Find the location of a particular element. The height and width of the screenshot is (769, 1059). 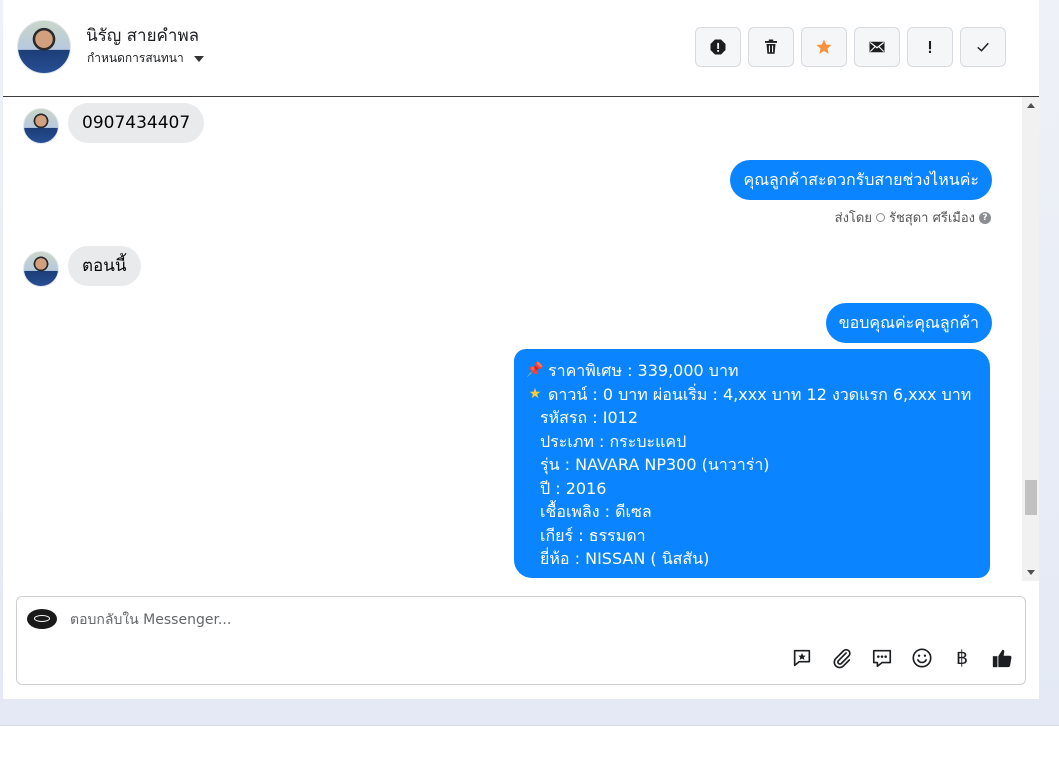

outgoing-message: คุณลูกค้าสะดวกรับสายช่วงไหนค่ะ is located at coordinates (861, 180).